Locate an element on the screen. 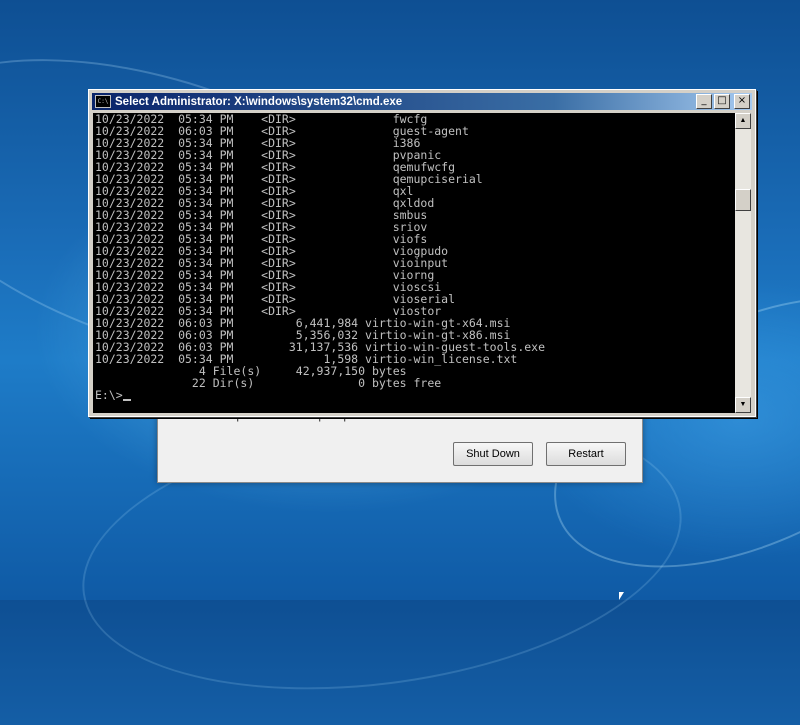 This screenshot has width=800, height=725. restart-button: Restart is located at coordinates (586, 454).